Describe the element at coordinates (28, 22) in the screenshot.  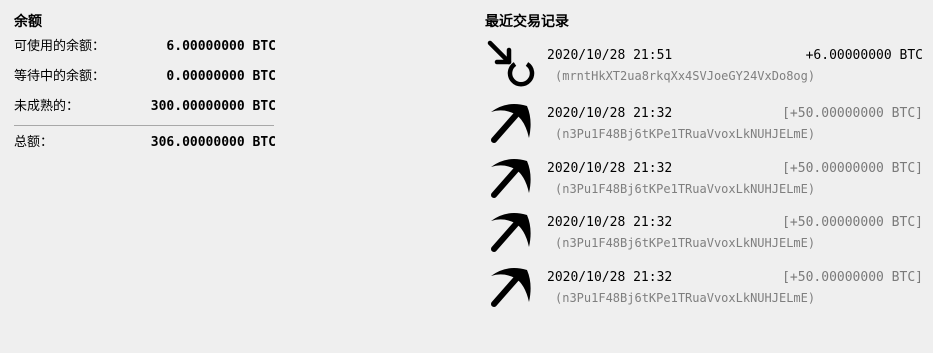
I see `balance-title: 余额` at that location.